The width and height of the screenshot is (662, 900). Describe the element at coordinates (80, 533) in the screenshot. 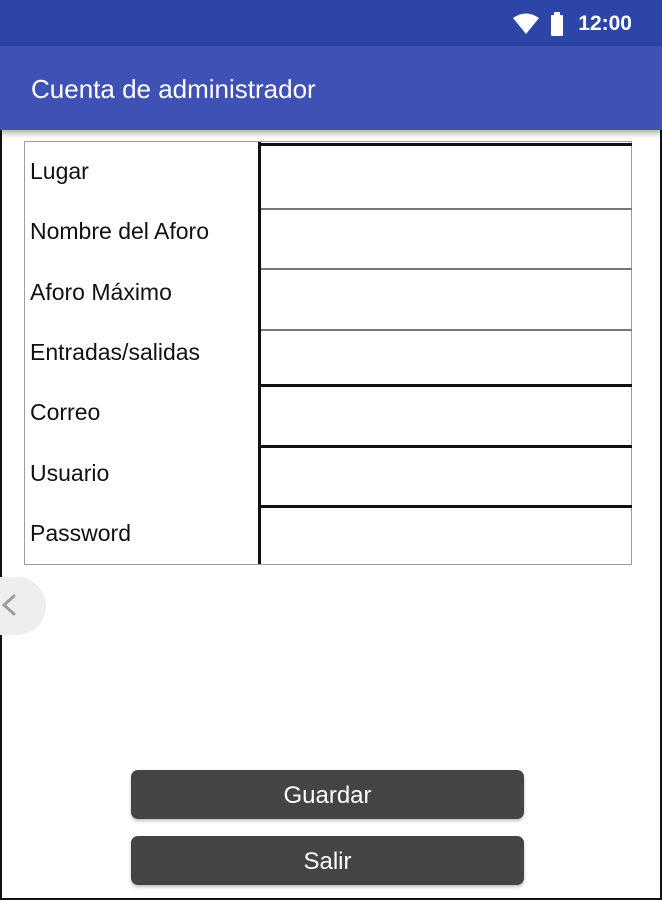

I see `label-password: Password` at that location.